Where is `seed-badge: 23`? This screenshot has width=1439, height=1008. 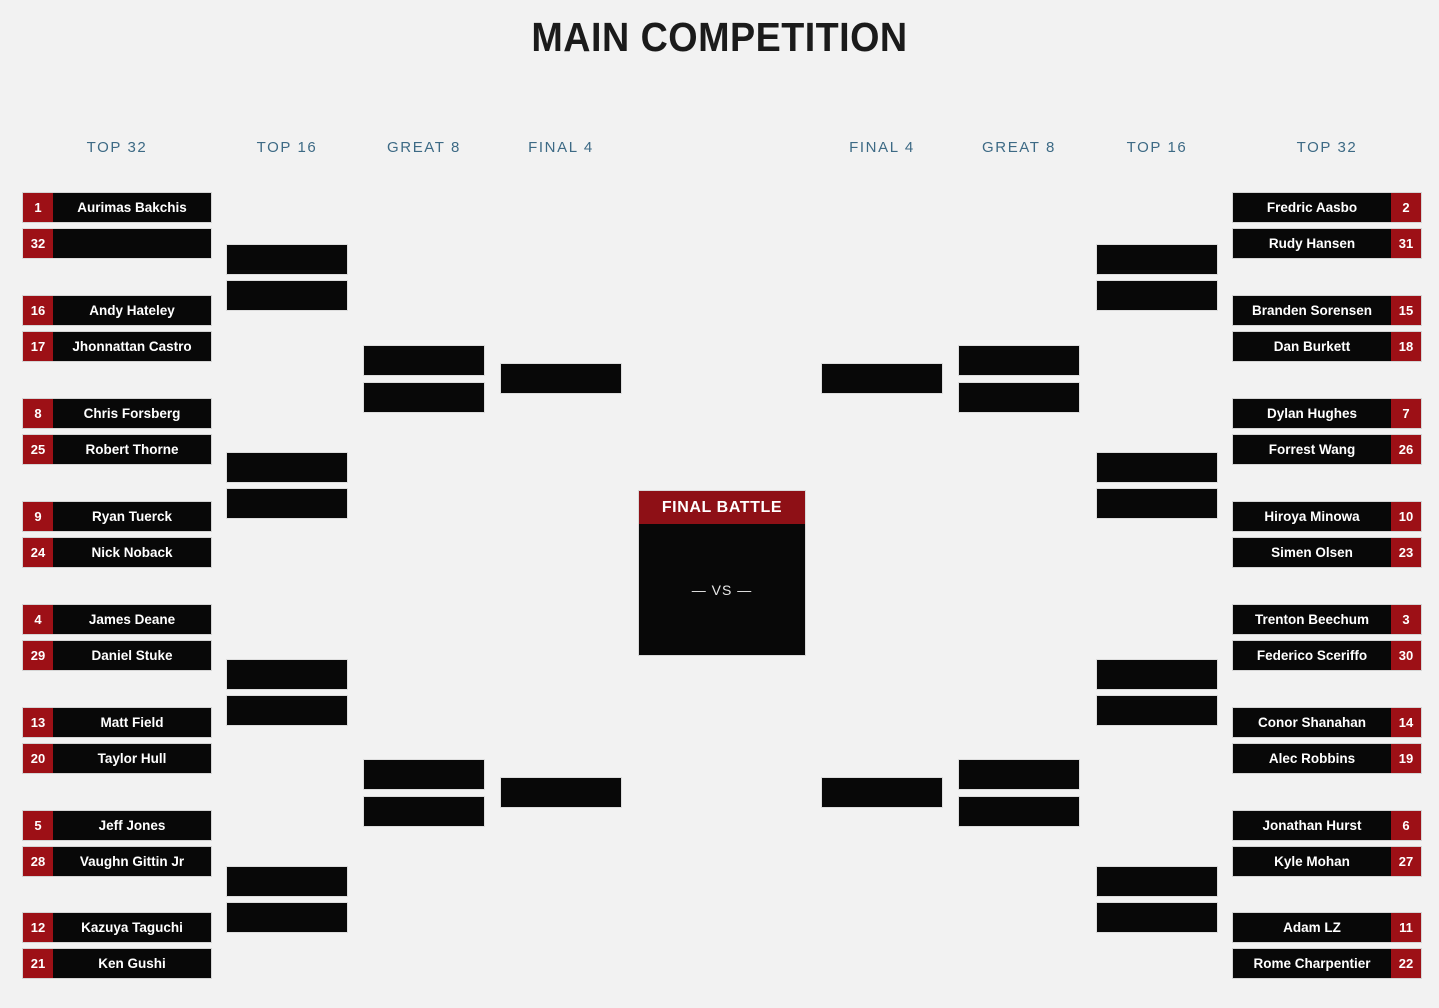 seed-badge: 23 is located at coordinates (1406, 552).